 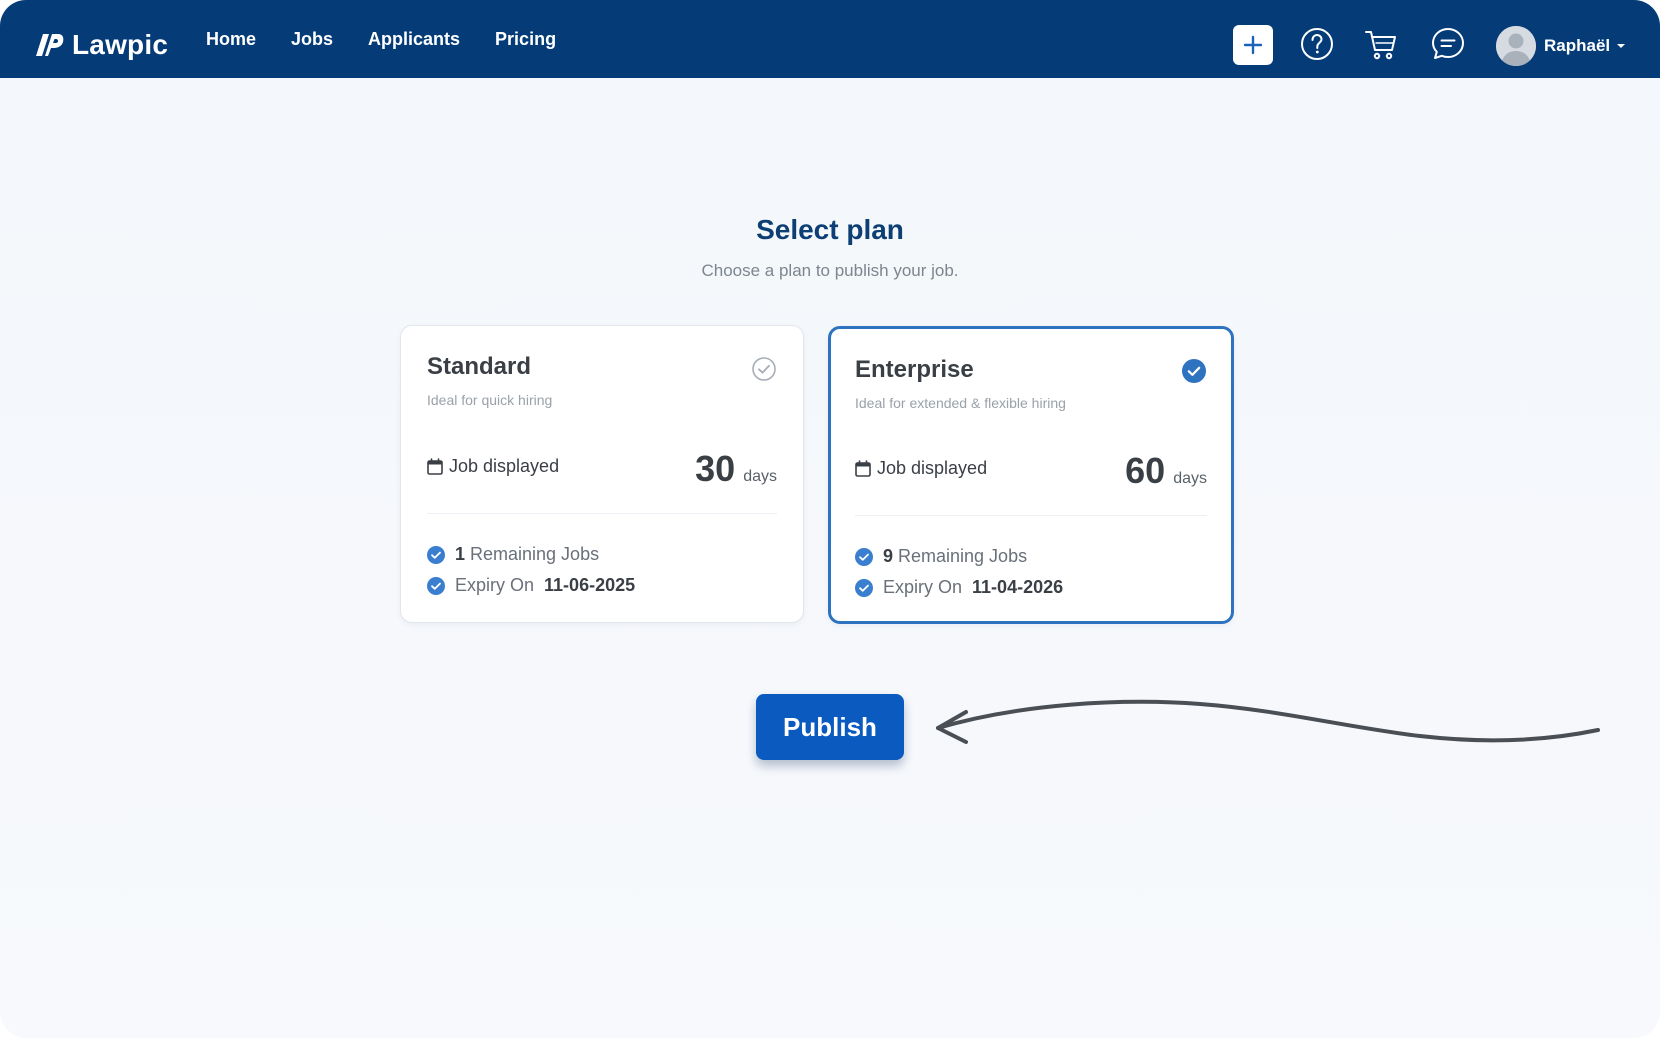 I want to click on days-number: 60, so click(x=1145, y=470).